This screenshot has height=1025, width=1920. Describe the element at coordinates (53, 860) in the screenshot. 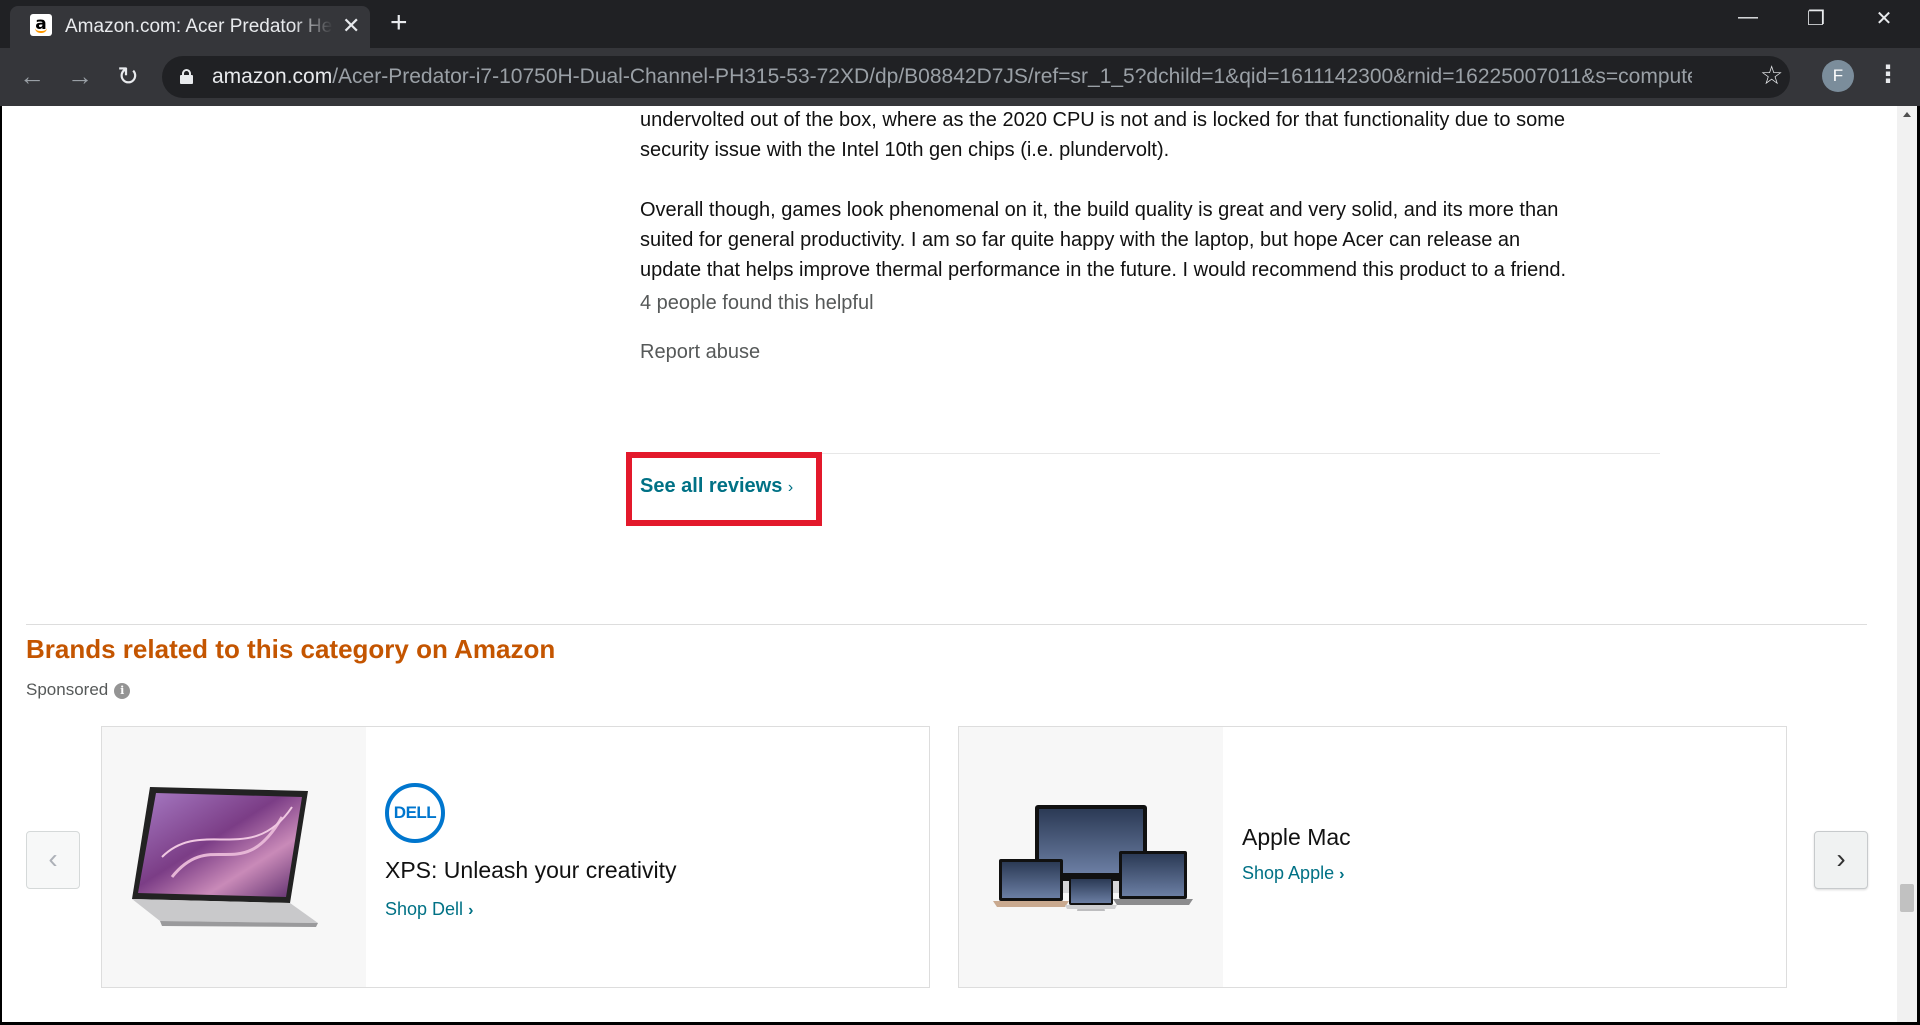

I see `carousel-prev-button: ‹` at that location.